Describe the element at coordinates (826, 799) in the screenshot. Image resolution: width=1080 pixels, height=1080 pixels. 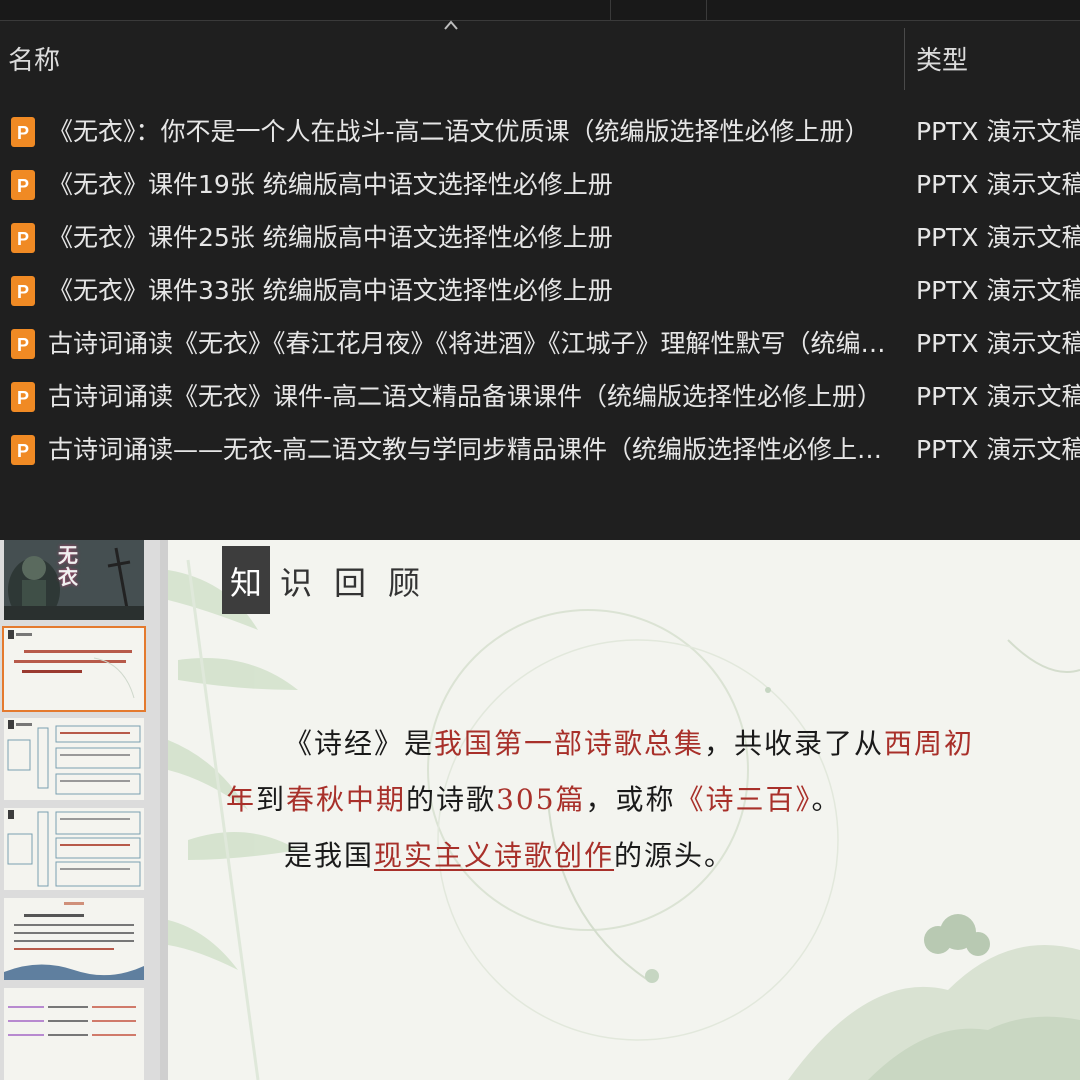
I see `text-run: 。` at that location.